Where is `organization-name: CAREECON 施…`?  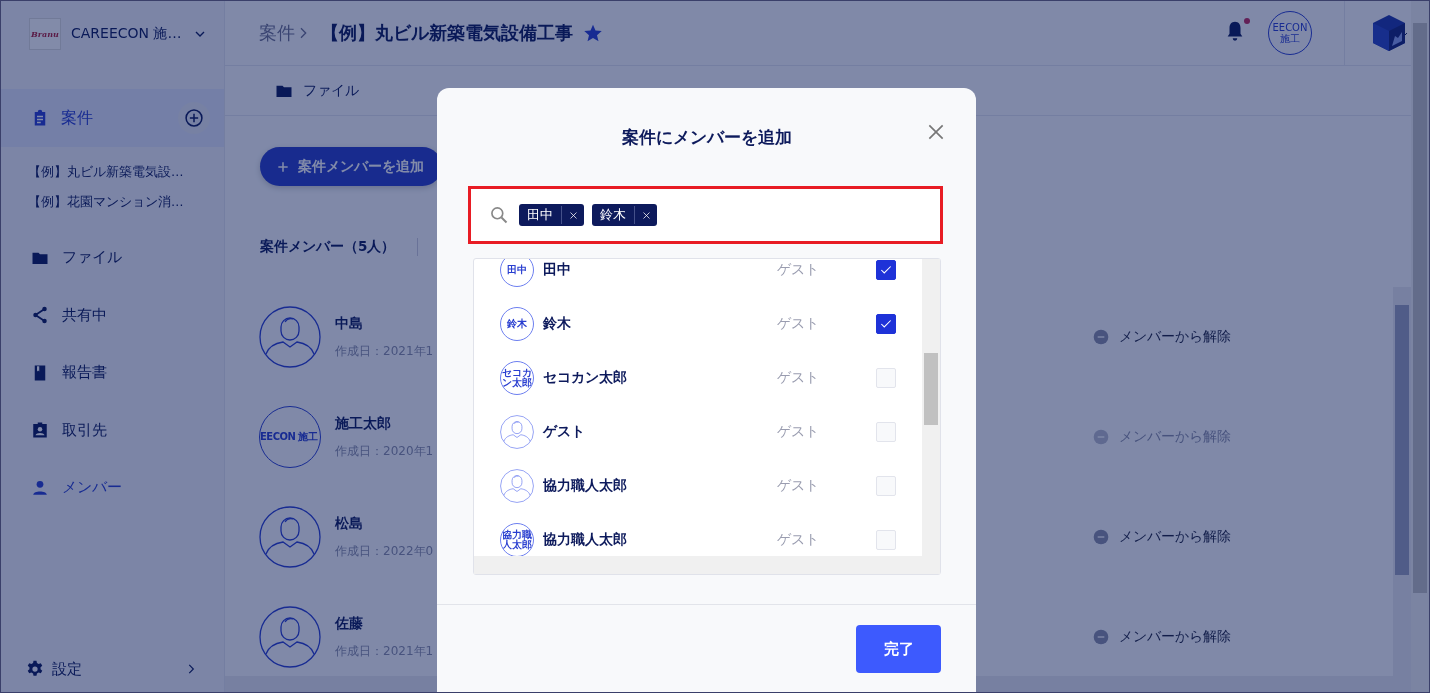
organization-name: CAREECON 施… is located at coordinates (126, 33).